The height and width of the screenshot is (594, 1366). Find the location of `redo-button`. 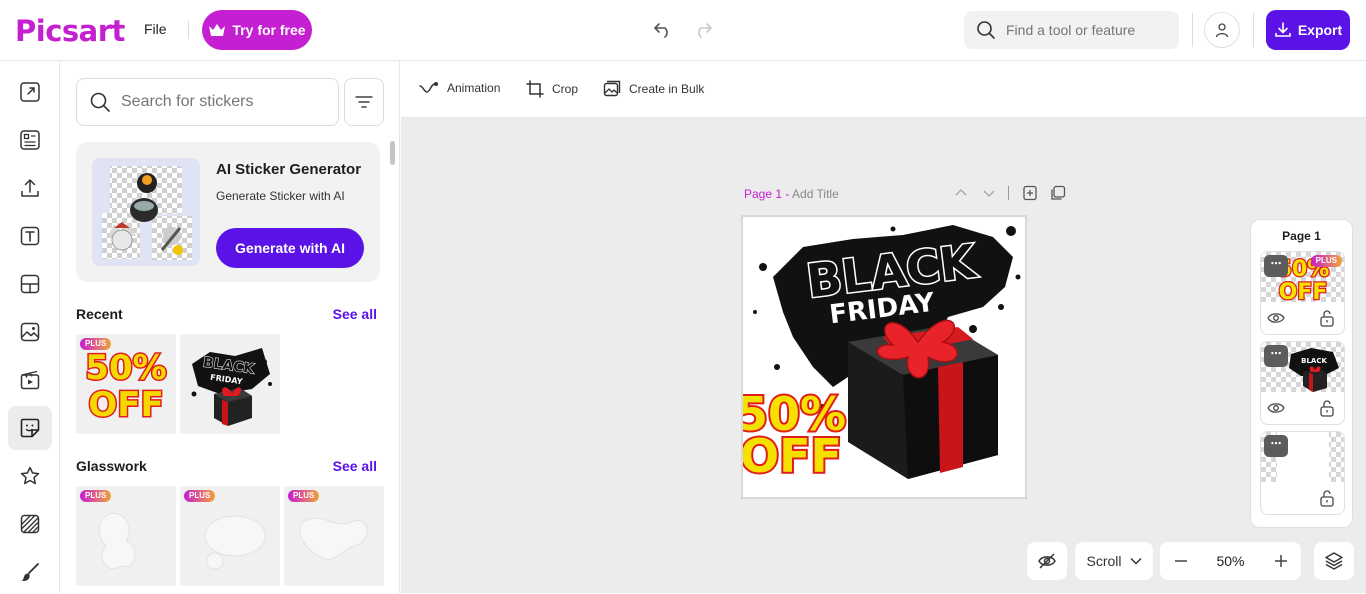

redo-button is located at coordinates (703, 30).